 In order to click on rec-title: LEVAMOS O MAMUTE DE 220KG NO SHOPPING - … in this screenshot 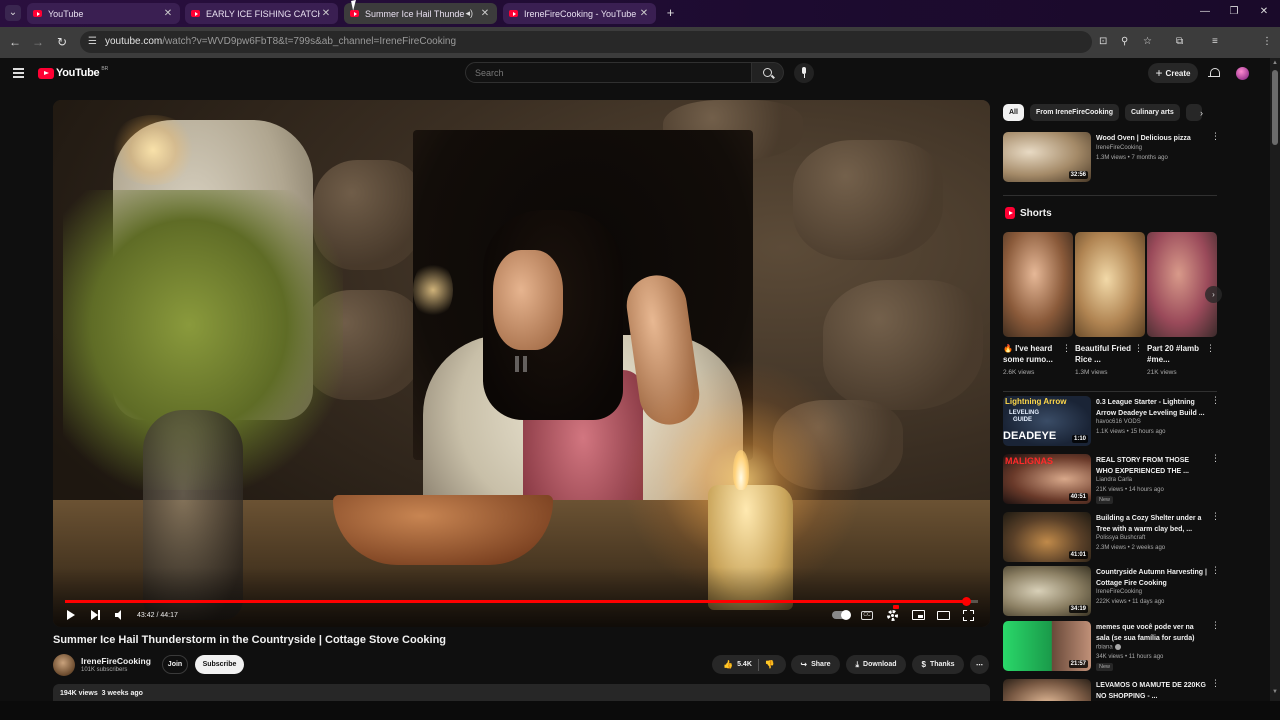, I will do `click(1152, 691)`.